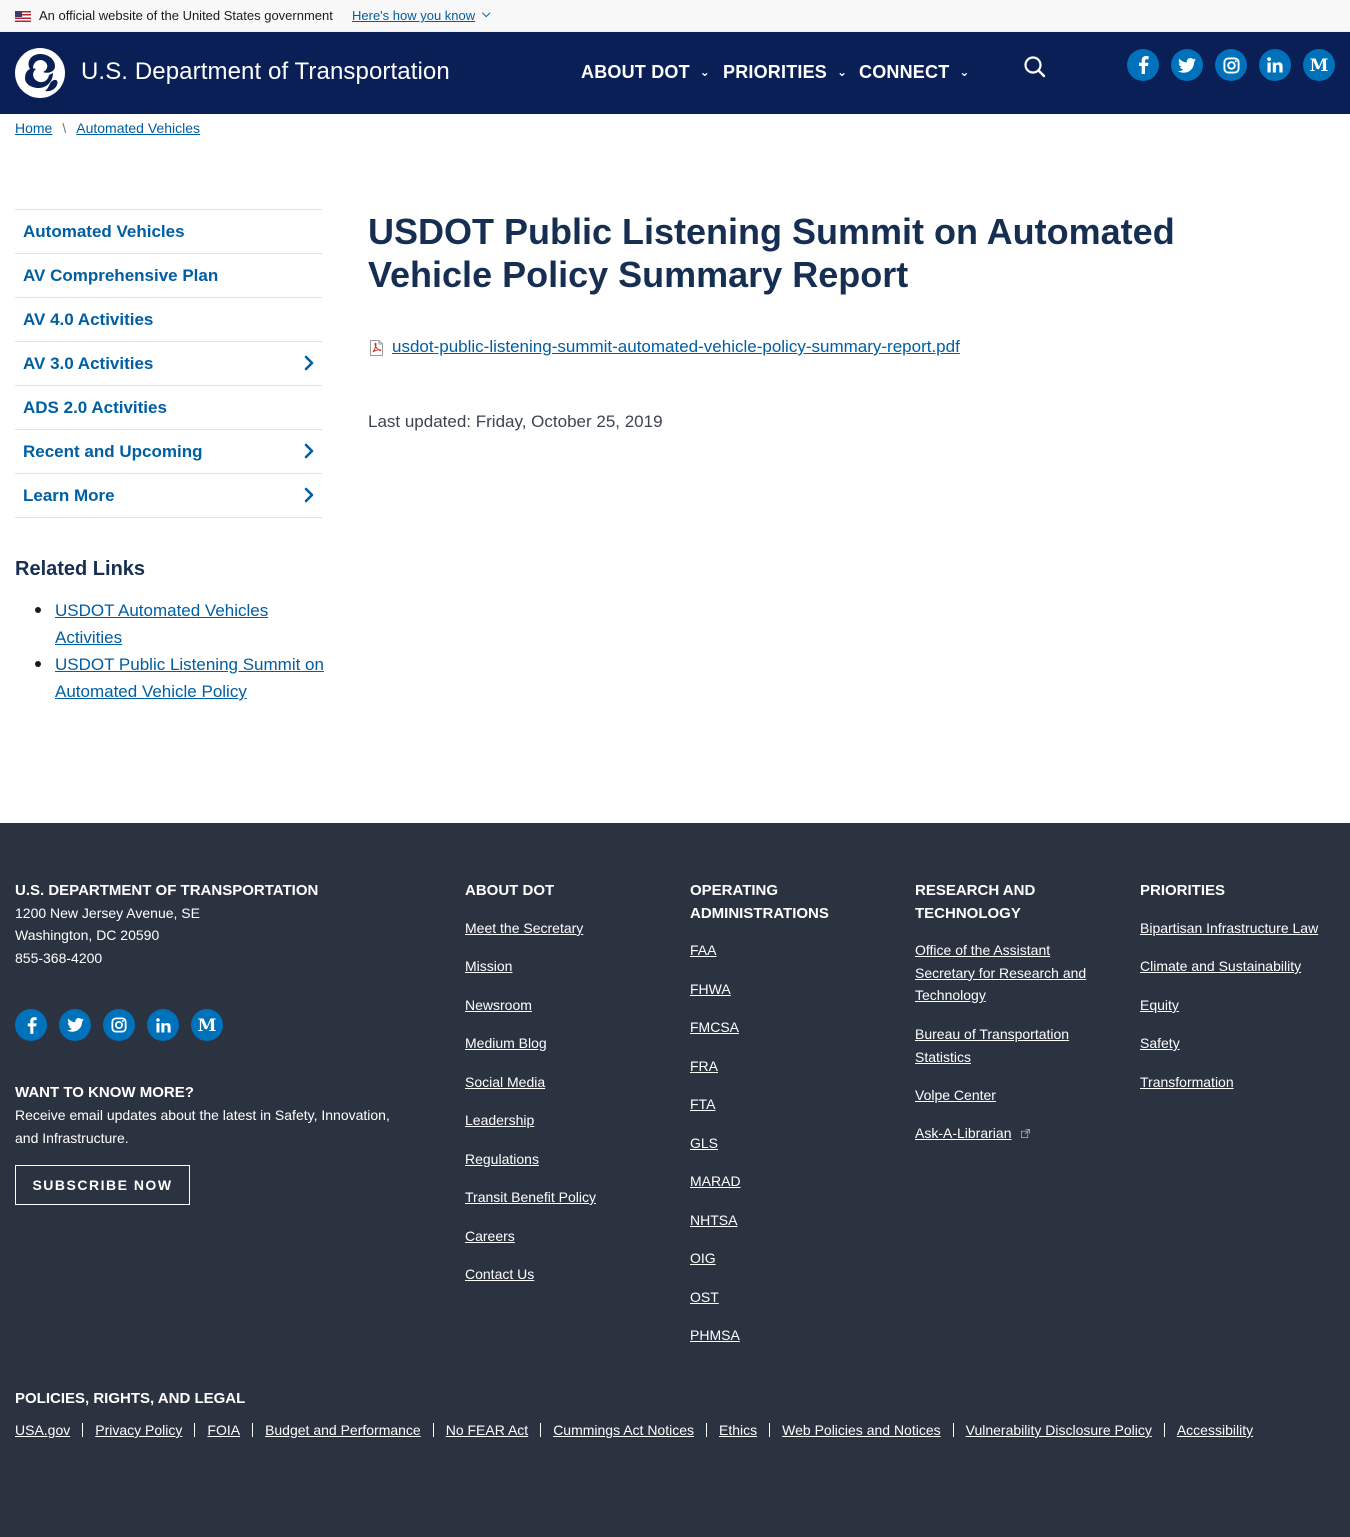 The image size is (1350, 1537). What do you see at coordinates (168, 408) in the screenshot?
I see `sidebar-item-ads-2-activities: ADS 2.0 Activities` at bounding box center [168, 408].